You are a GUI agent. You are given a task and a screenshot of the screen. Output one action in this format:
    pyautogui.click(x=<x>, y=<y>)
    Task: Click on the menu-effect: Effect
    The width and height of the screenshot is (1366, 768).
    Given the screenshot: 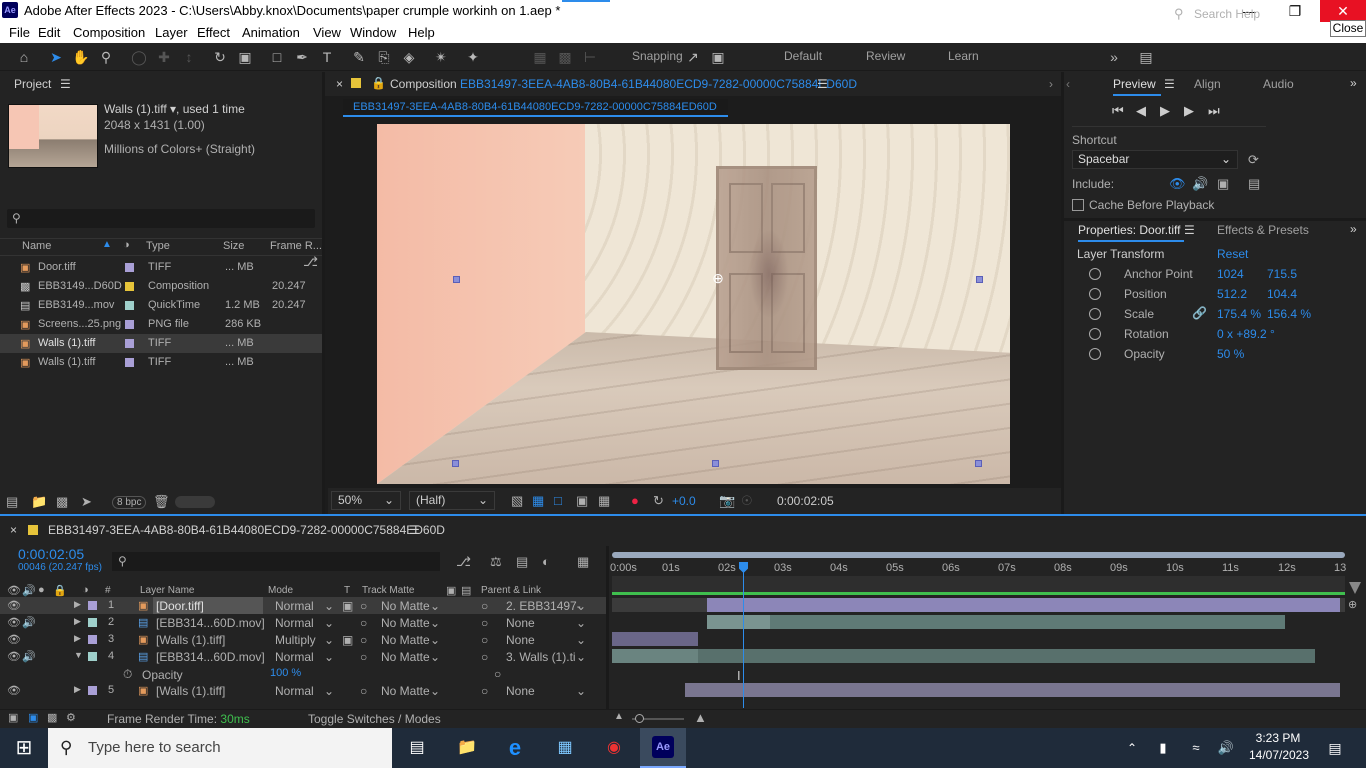 What is the action you would take?
    pyautogui.click(x=213, y=32)
    